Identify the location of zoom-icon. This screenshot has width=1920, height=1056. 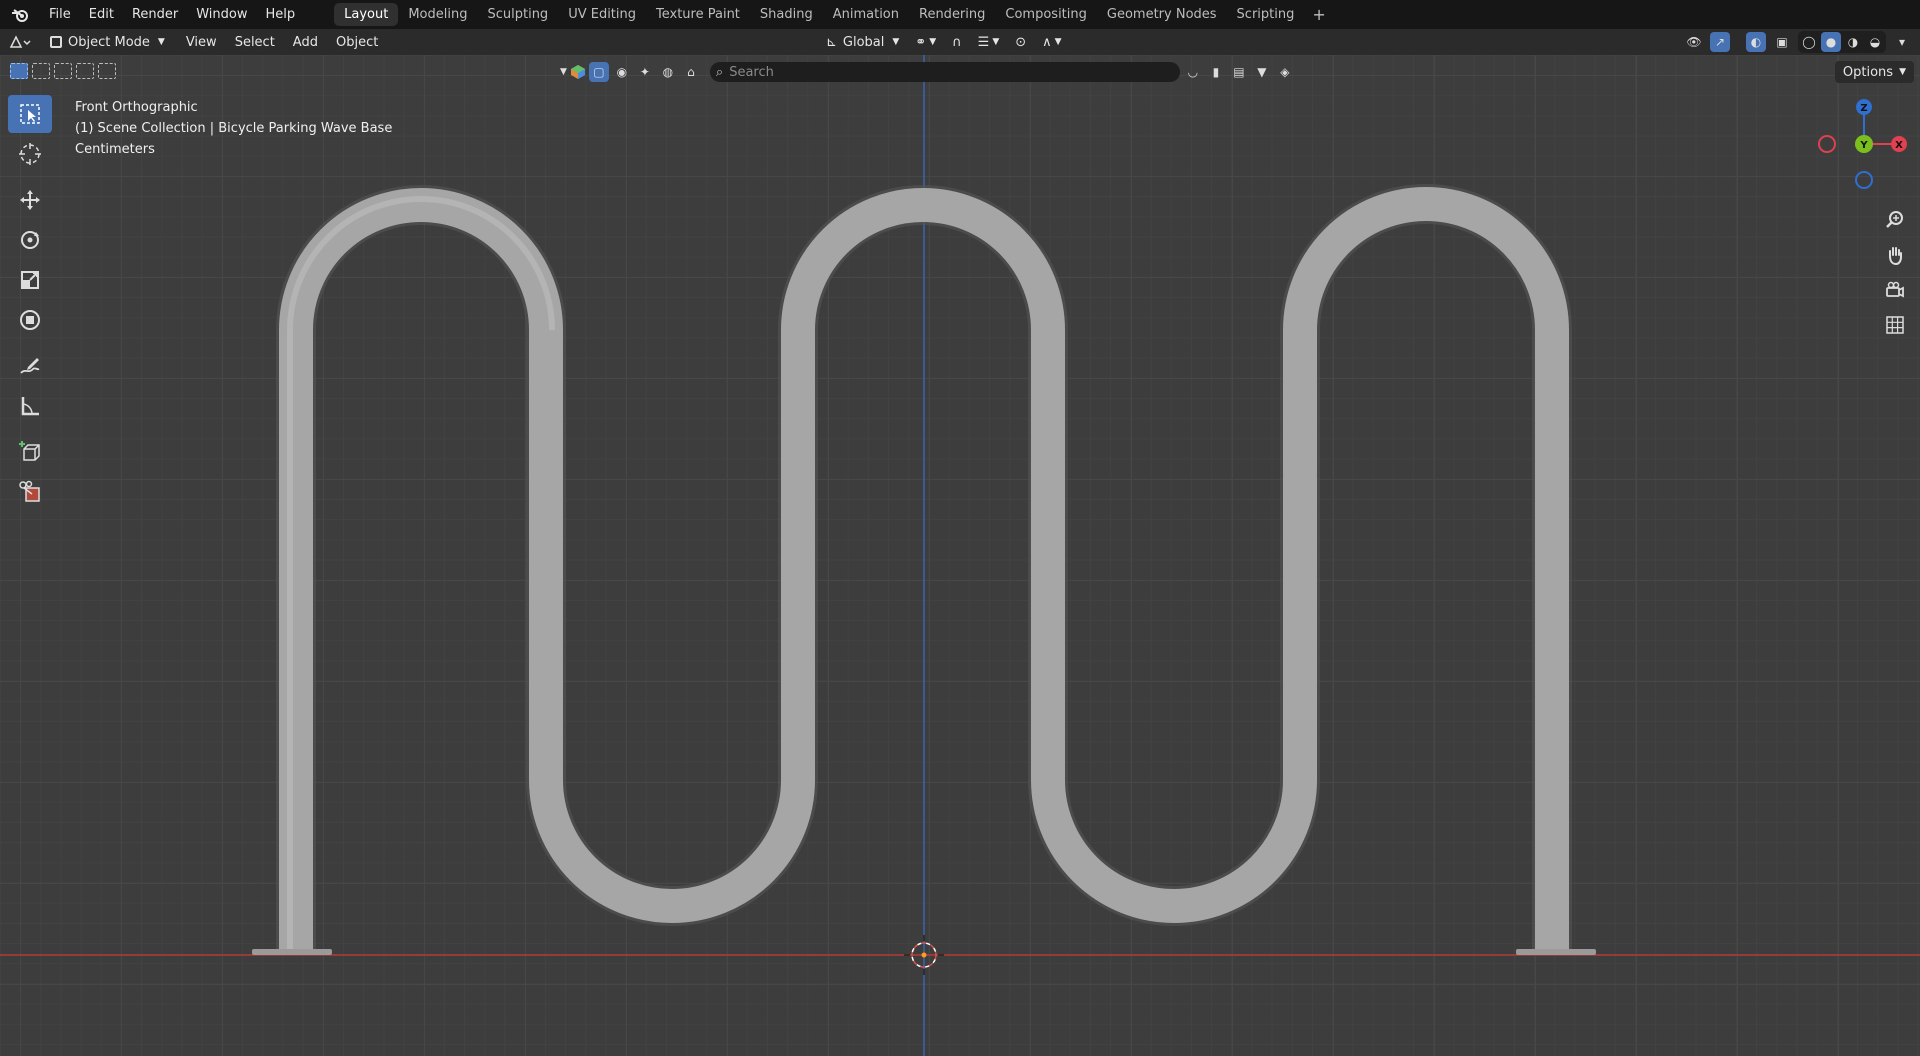
(1895, 220).